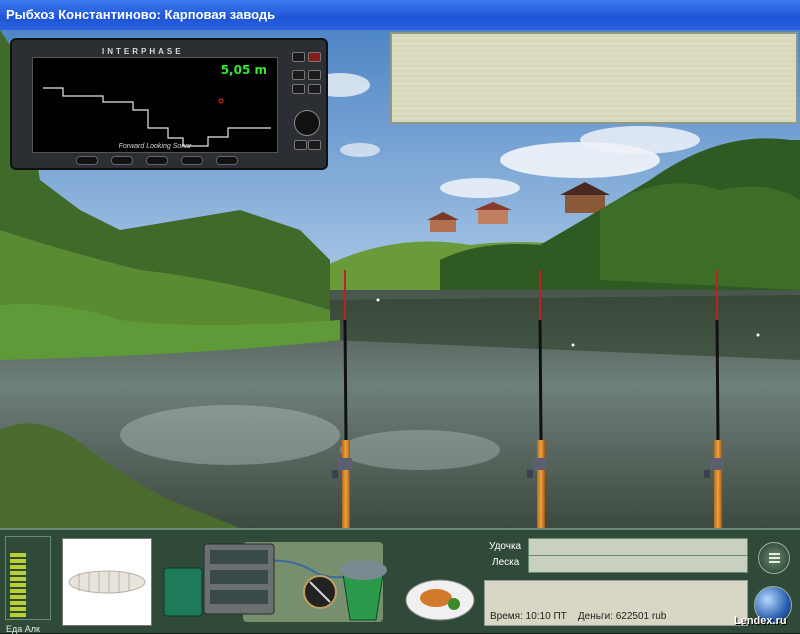  What do you see at coordinates (506, 562) in the screenshot?
I see `line-label: Леска` at bounding box center [506, 562].